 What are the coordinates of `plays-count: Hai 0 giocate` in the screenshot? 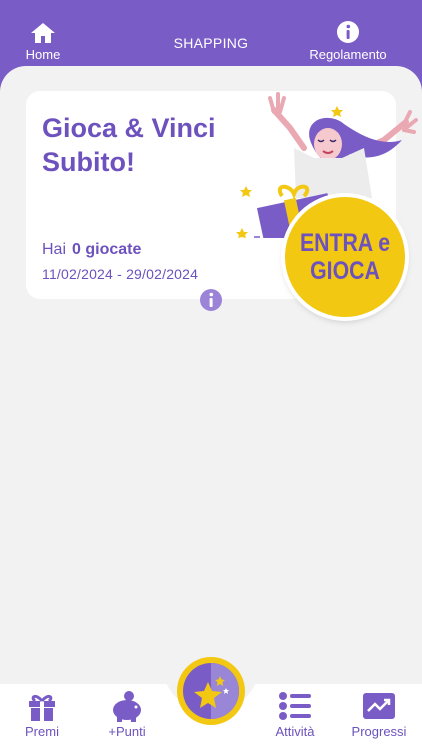 It's located at (91, 250).